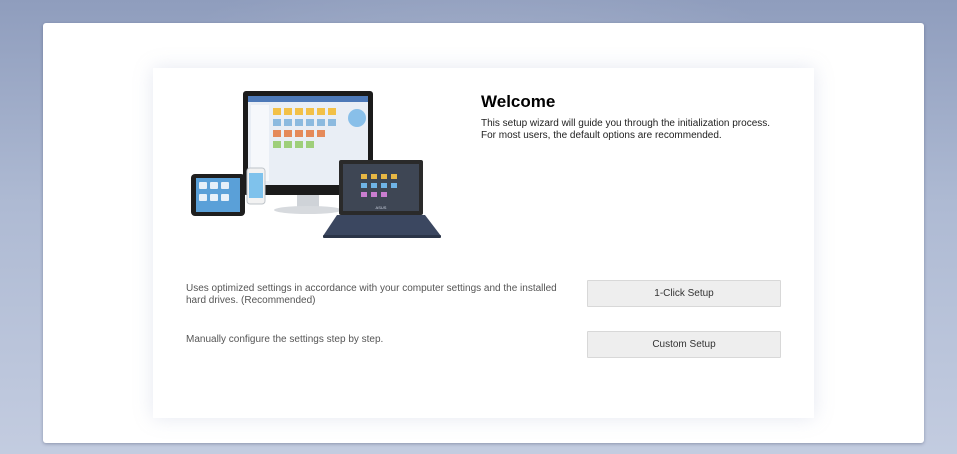  I want to click on one-click-setup-button: 1-Click Setup, so click(684, 293).